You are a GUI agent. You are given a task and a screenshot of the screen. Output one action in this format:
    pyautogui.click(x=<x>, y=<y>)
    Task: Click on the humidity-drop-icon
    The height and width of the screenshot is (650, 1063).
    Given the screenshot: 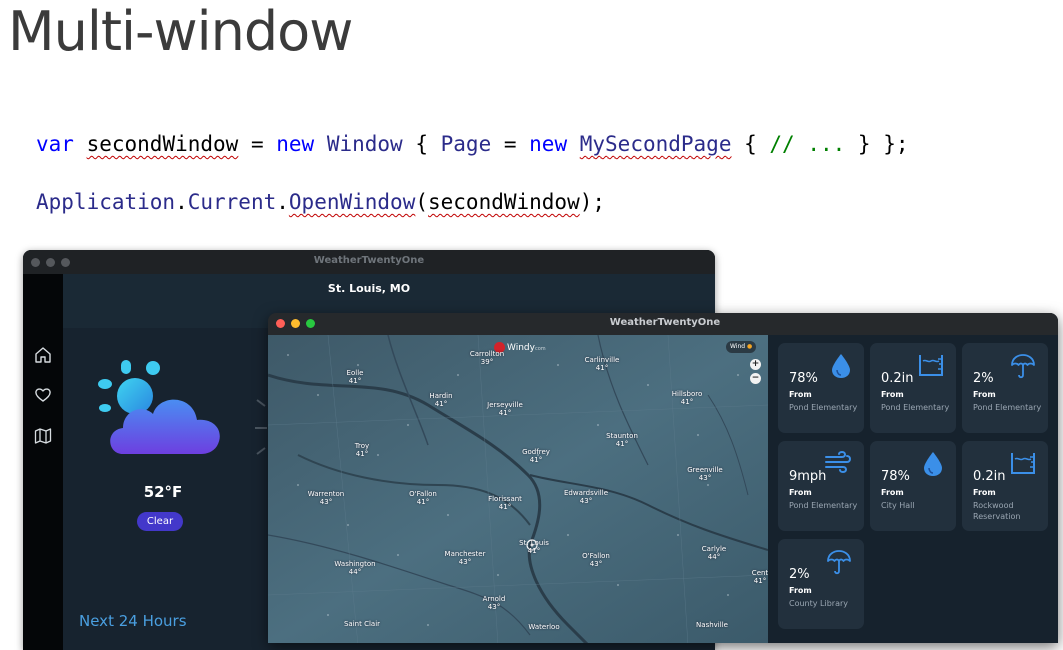 What is the action you would take?
    pyautogui.click(x=933, y=464)
    